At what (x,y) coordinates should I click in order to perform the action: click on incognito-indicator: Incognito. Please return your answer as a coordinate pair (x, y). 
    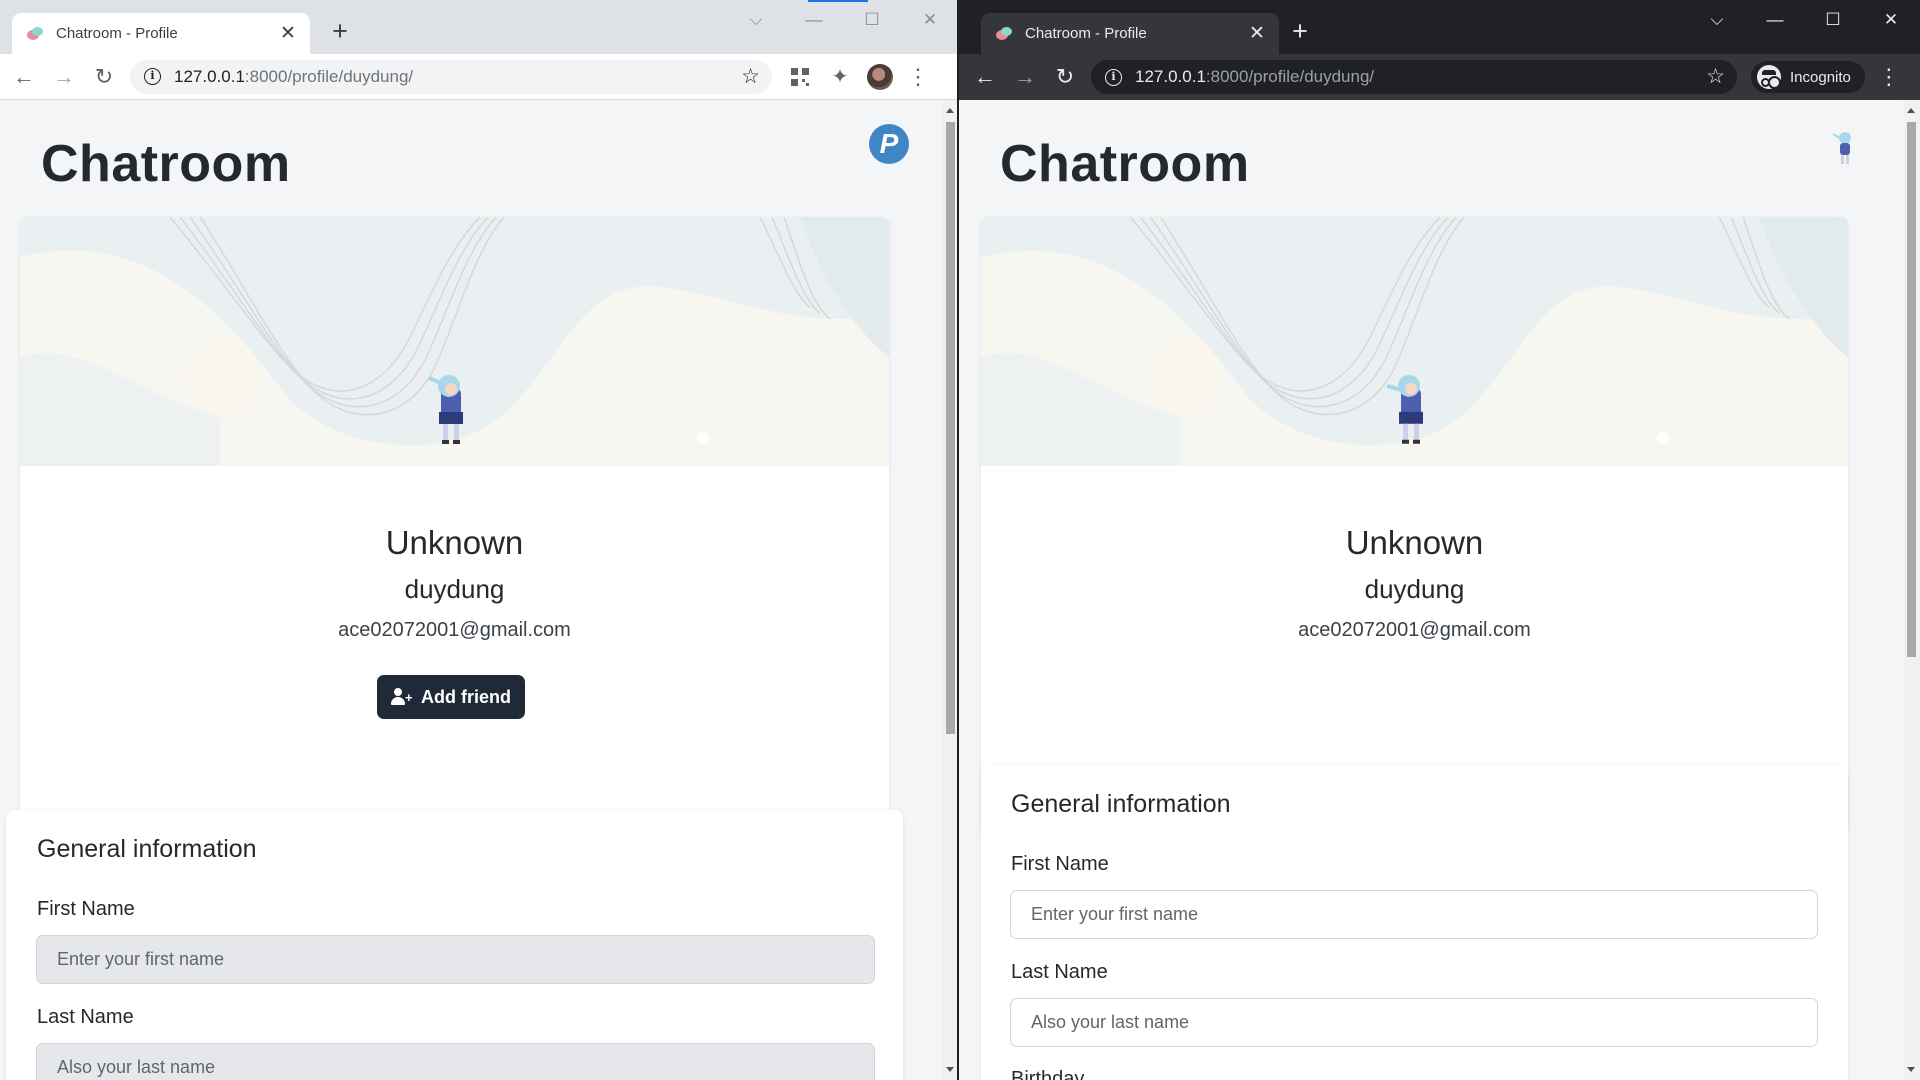
    Looking at the image, I should click on (1808, 77).